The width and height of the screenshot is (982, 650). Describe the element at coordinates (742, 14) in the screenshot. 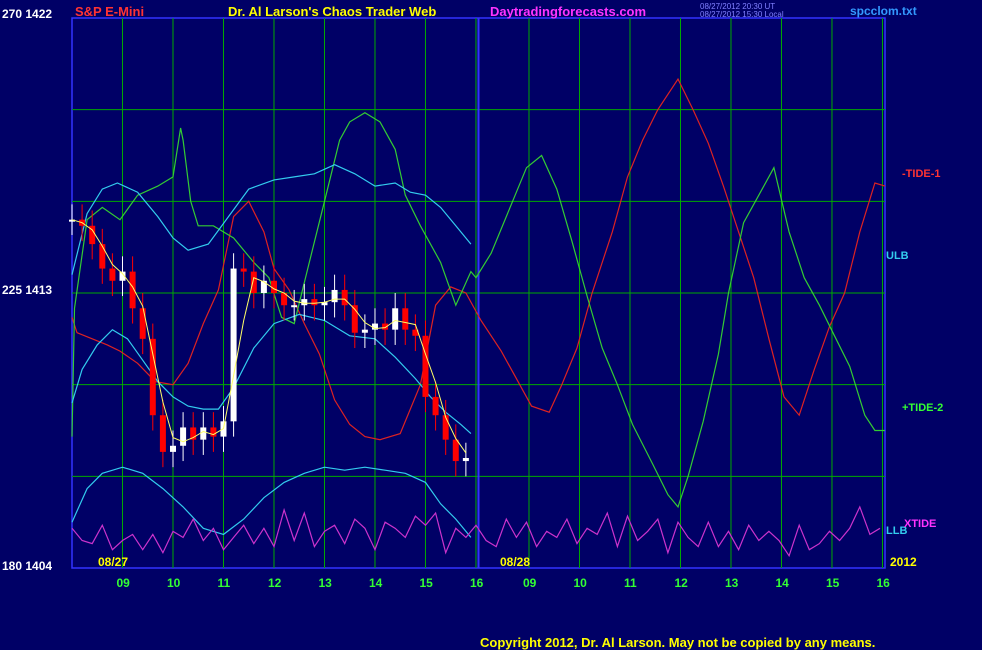

I see `timestamp-local: 08/27/2012 15:30 Local` at that location.